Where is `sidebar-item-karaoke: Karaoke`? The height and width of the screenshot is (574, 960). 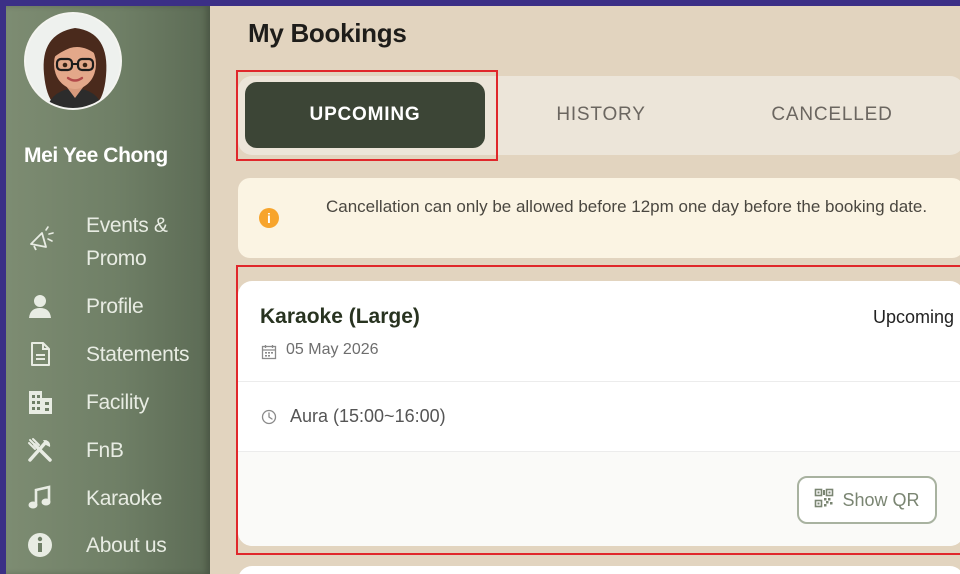
sidebar-item-karaoke: Karaoke is located at coordinates (108, 498).